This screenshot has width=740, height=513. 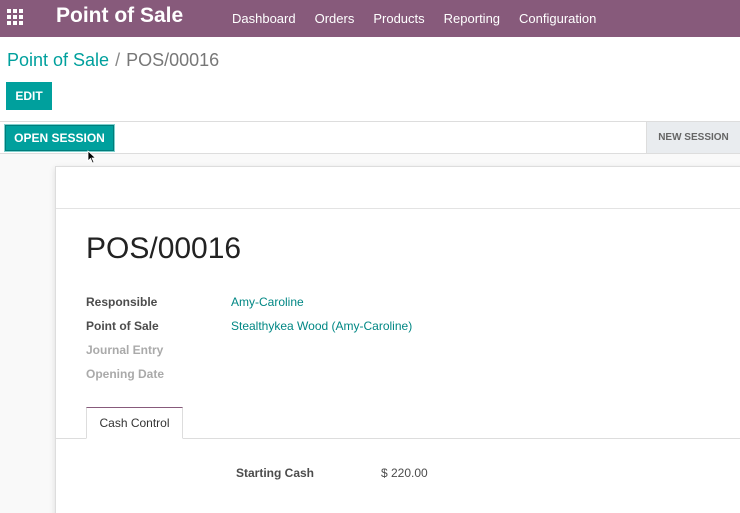 I want to click on field-label-journal-entry: Journal Entry, so click(x=125, y=350).